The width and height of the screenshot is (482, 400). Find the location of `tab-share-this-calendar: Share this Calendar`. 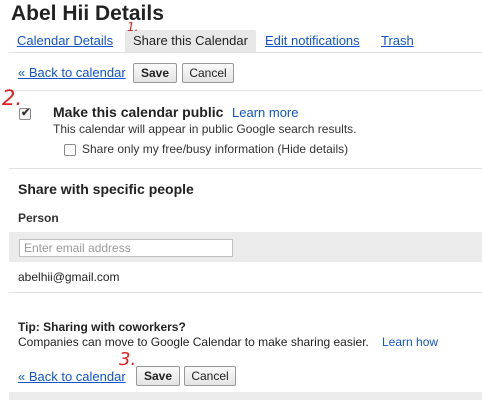

tab-share-this-calendar: Share this Calendar is located at coordinates (190, 41).